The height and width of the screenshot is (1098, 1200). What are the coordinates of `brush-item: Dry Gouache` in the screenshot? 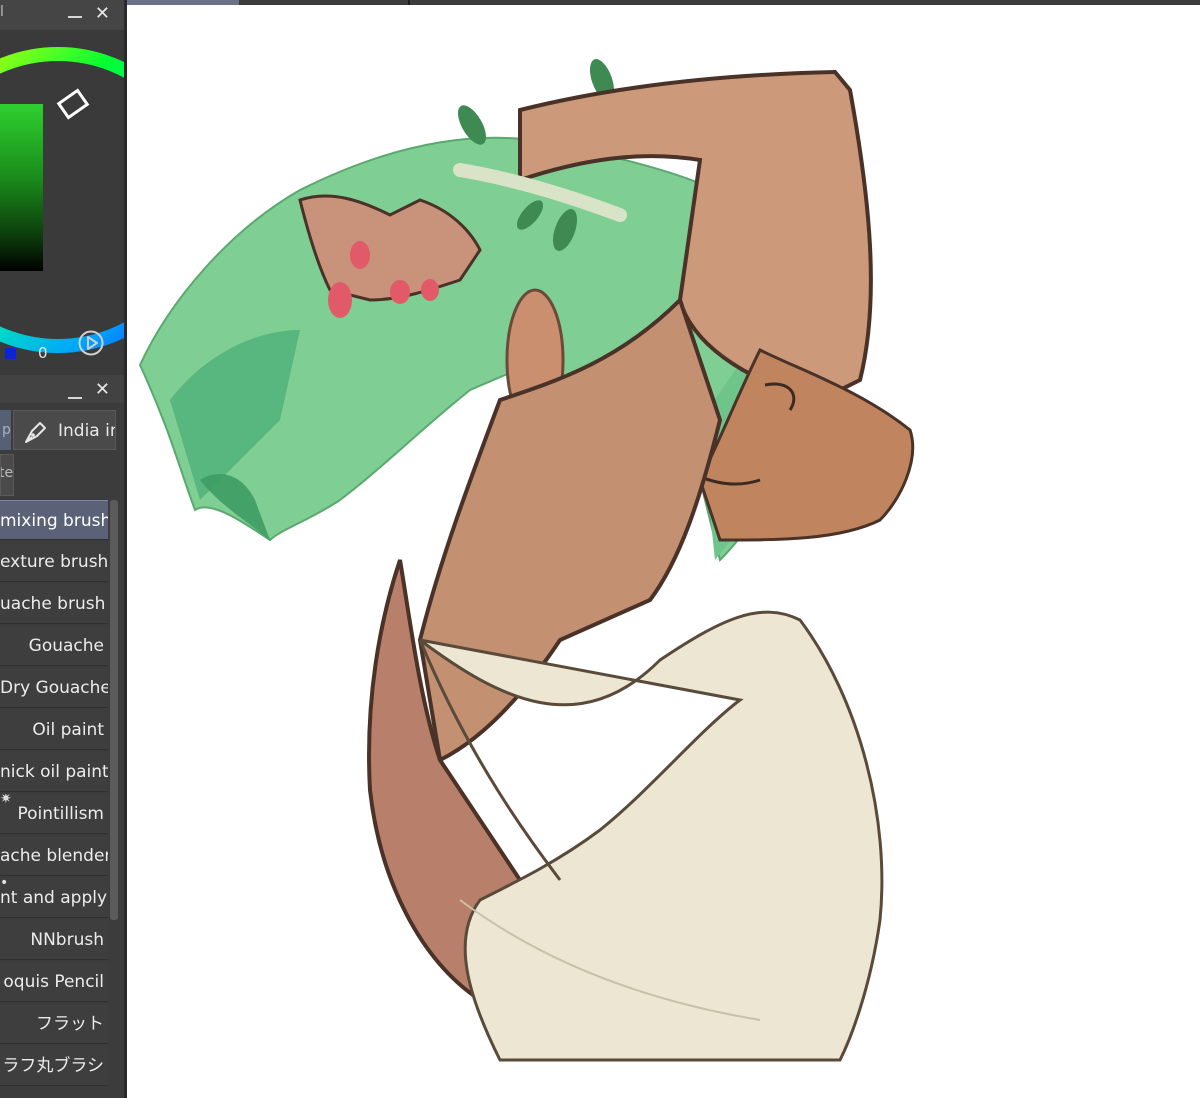 It's located at (54, 688).